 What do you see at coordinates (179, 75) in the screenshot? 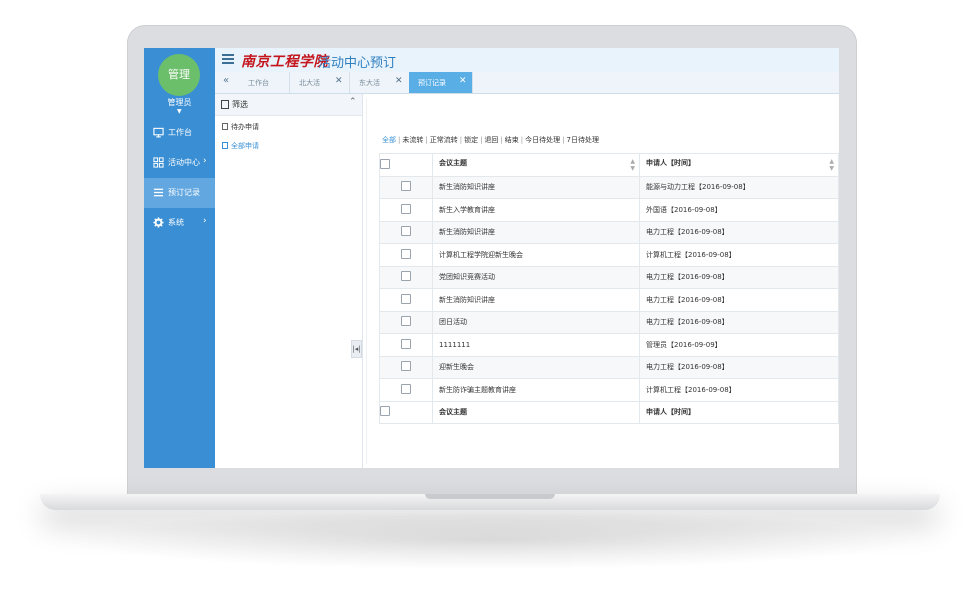
I see `avatar: 管理` at bounding box center [179, 75].